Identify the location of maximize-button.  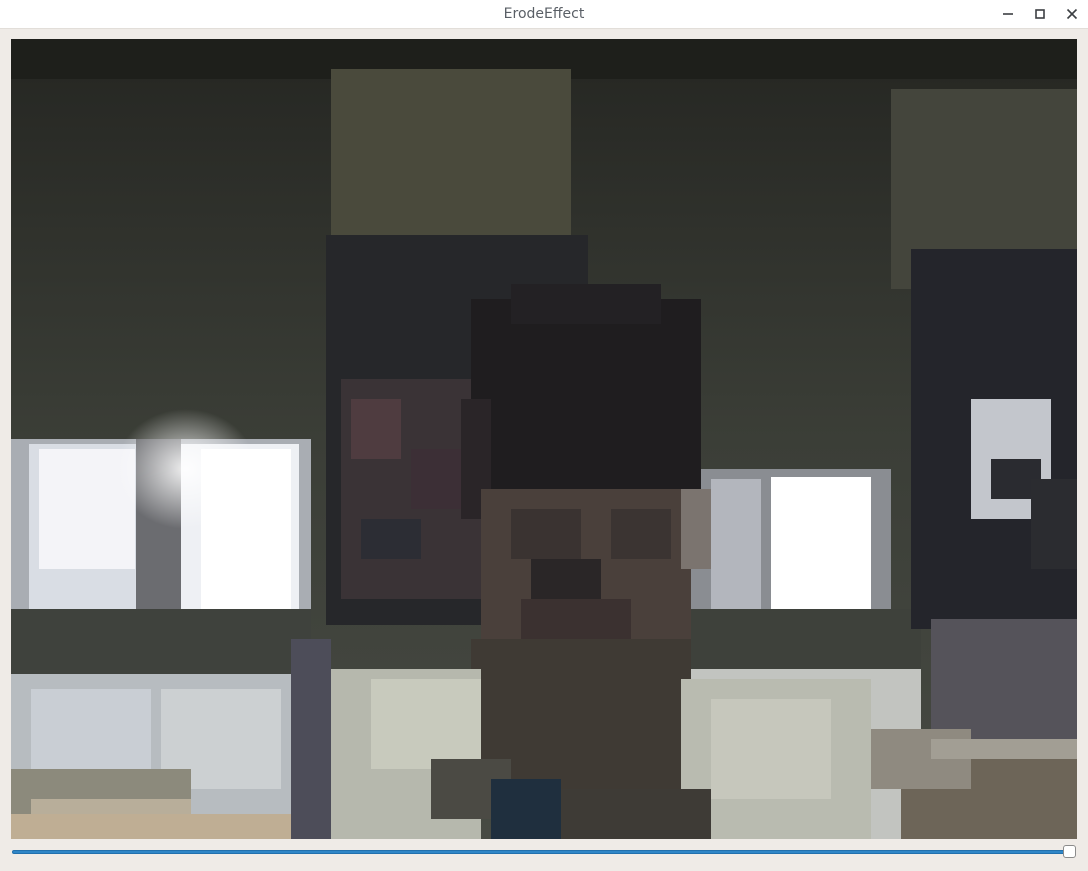
(1040, 14).